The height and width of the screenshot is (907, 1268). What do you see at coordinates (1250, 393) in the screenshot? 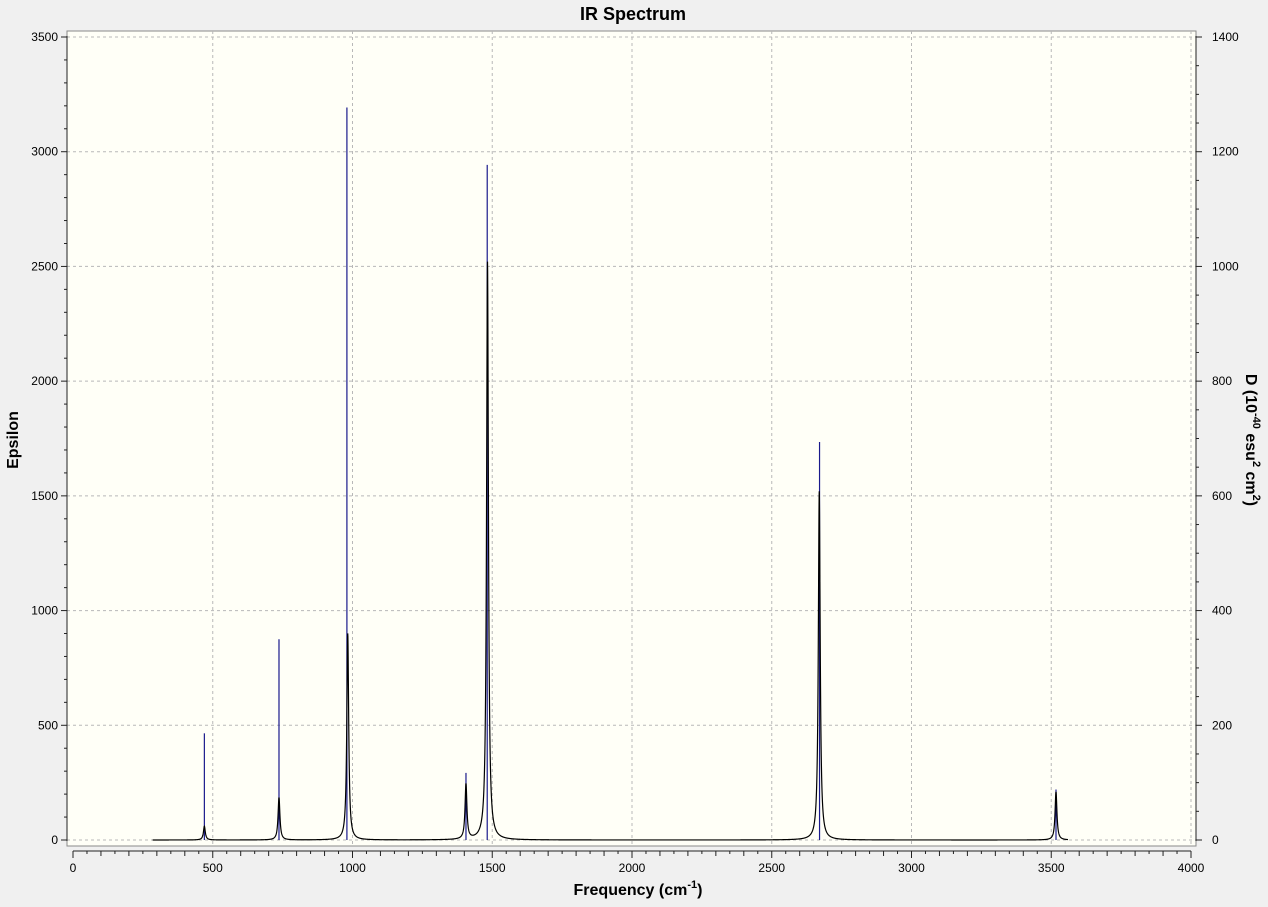
I see `y2-label-part: D (10` at bounding box center [1250, 393].